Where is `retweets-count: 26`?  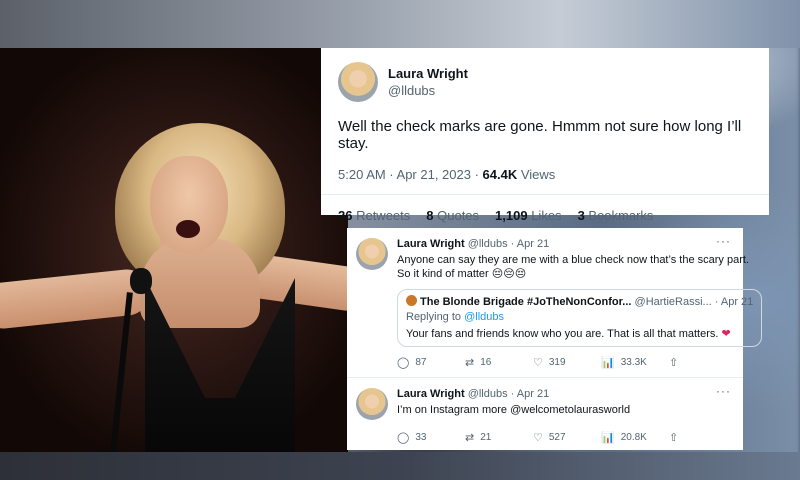
retweets-count: 26 is located at coordinates (345, 215).